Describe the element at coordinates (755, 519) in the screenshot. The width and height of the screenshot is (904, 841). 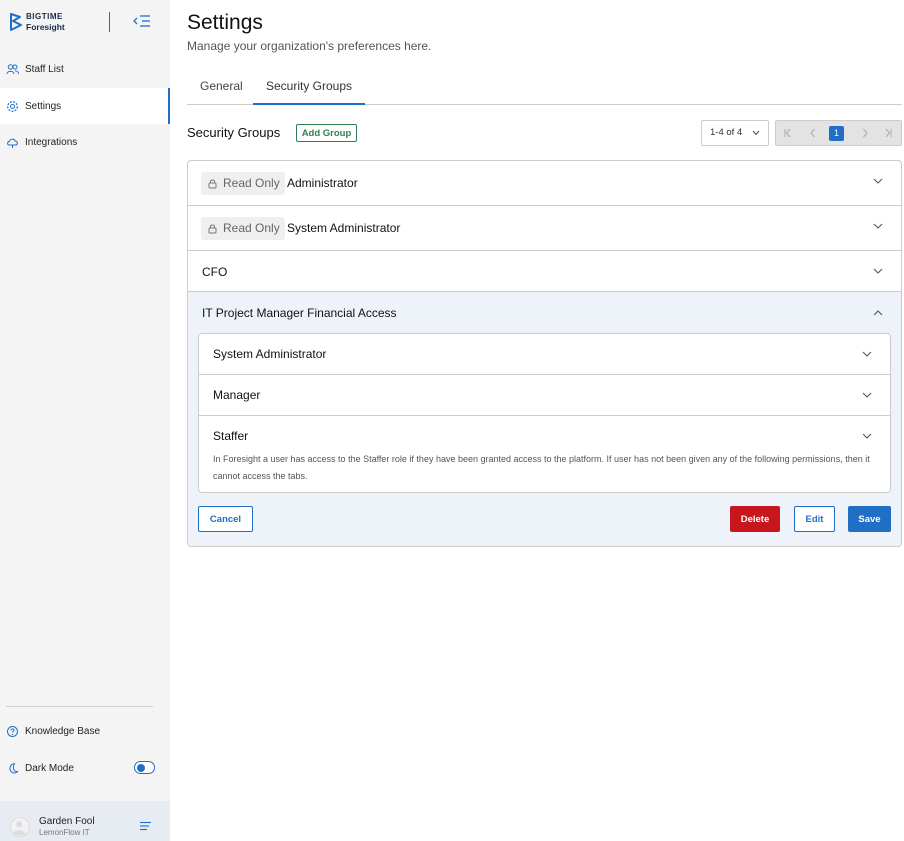
I see `delete-button: Delete` at that location.